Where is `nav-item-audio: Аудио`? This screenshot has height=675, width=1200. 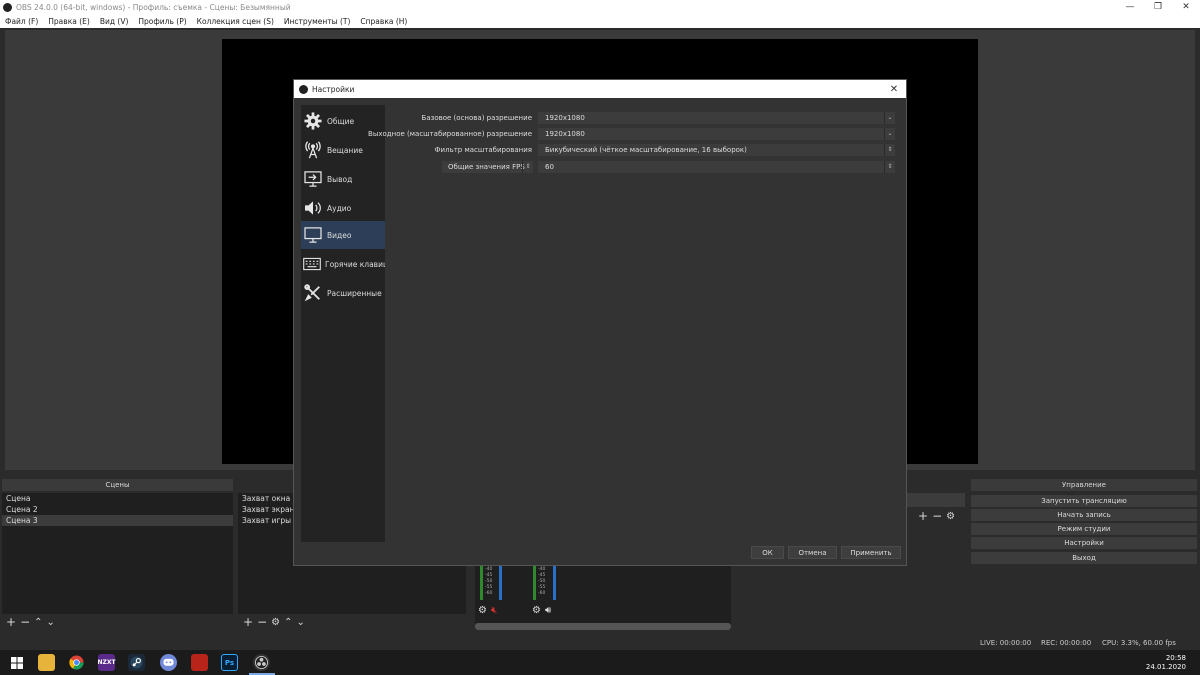
nav-item-audio: Аудио is located at coordinates (343, 208).